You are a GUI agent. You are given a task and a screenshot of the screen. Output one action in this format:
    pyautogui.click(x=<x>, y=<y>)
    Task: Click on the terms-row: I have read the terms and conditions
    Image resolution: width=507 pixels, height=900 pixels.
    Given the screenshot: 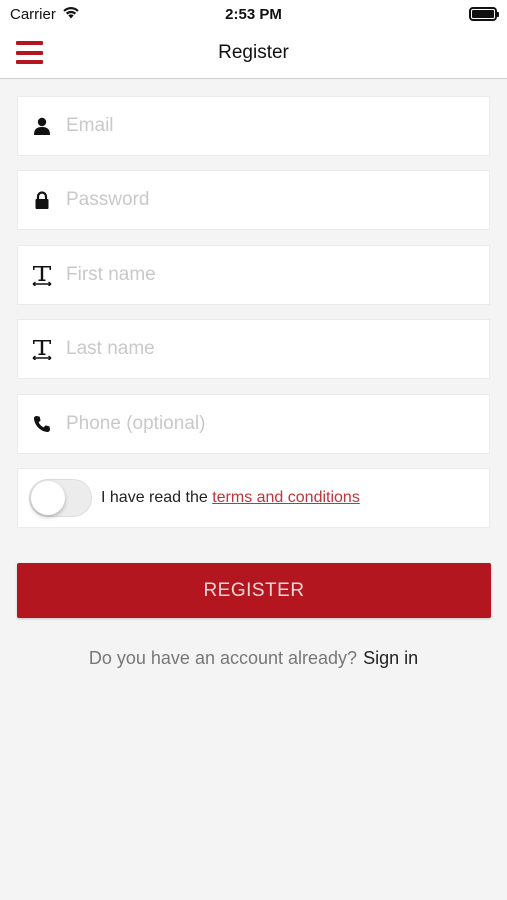 What is the action you would take?
    pyautogui.click(x=253, y=498)
    